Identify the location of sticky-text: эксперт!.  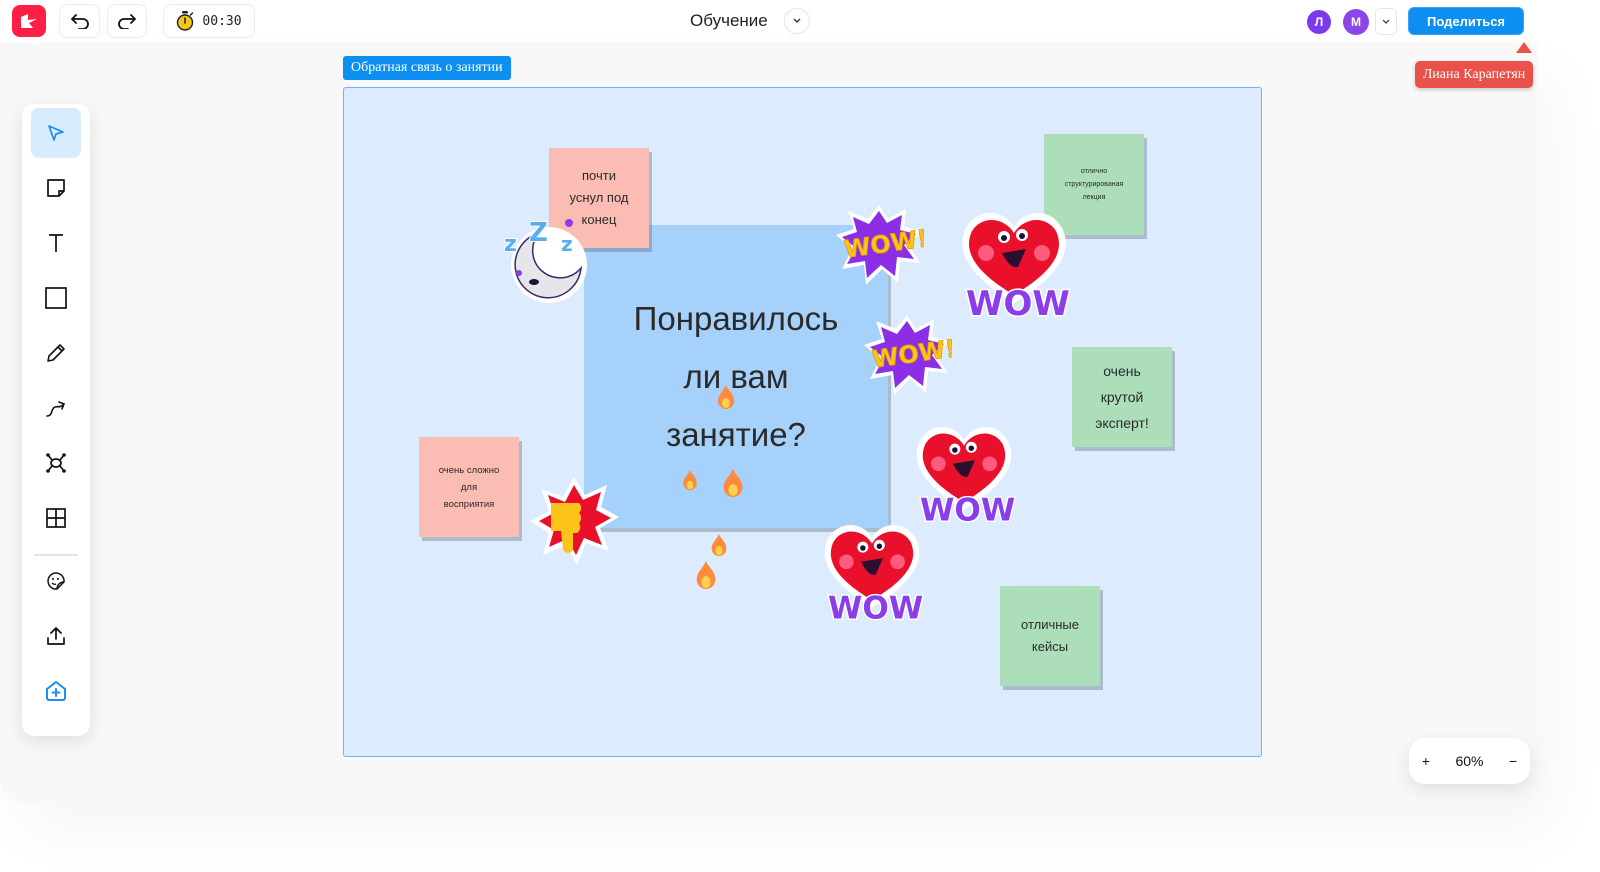
(1122, 423).